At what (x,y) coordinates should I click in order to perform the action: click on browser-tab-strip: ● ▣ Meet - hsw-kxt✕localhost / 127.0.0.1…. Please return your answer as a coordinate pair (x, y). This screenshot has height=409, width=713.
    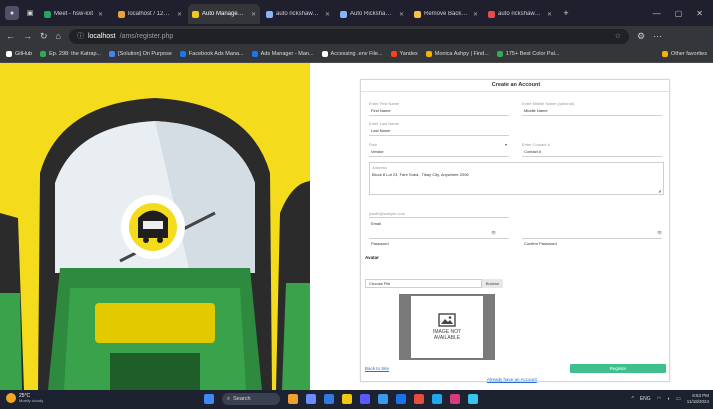
    Looking at the image, I should click on (356, 13).